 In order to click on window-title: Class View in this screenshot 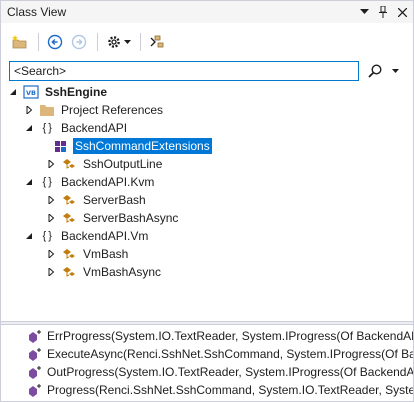, I will do `click(37, 12)`.